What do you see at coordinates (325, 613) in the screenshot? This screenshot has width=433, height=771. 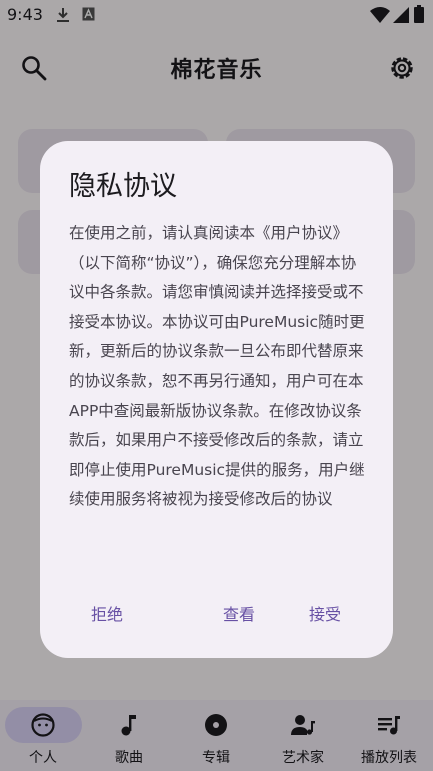 I see `accept-button: 接受` at bounding box center [325, 613].